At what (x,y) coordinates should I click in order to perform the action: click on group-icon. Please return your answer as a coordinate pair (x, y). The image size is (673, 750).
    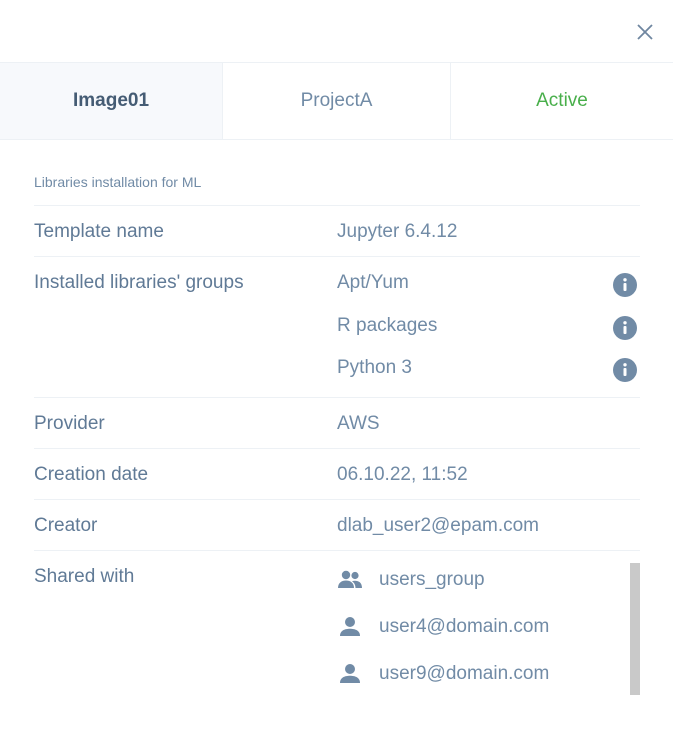
    Looking at the image, I should click on (350, 579).